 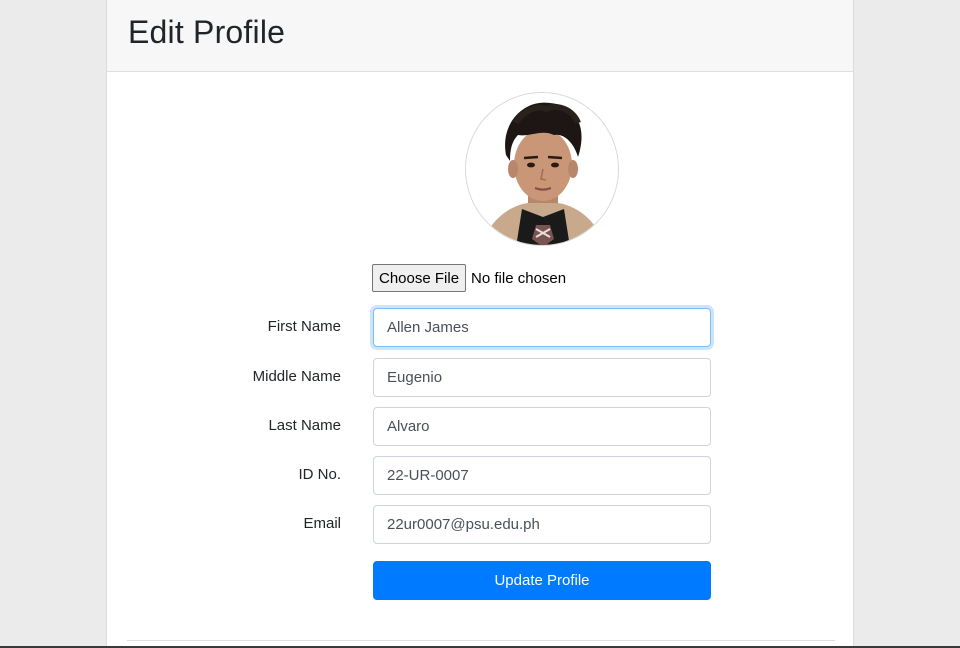 I want to click on last-name-label: Last Name, so click(x=304, y=425).